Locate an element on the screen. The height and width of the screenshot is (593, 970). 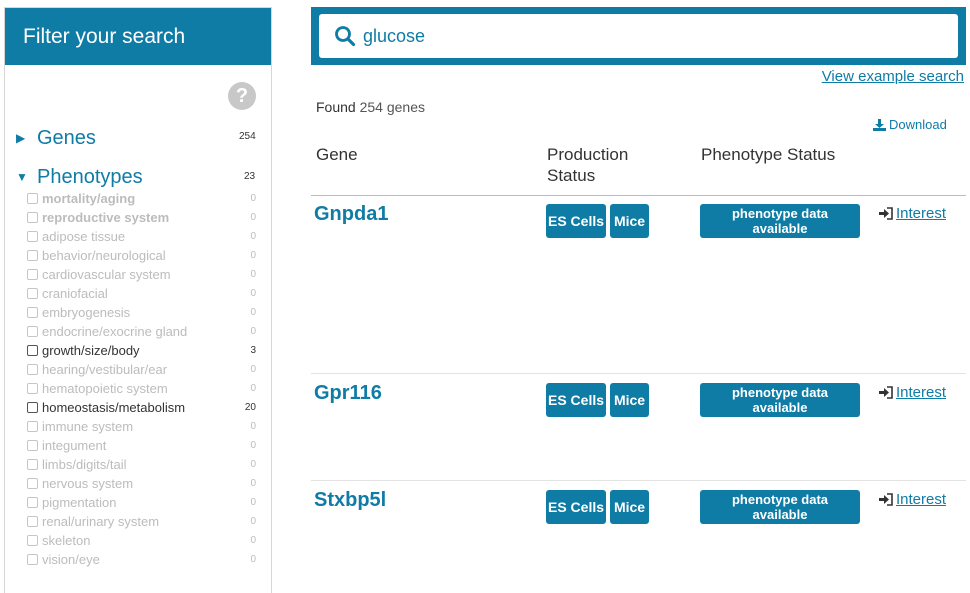
facet-genes-count: 254 is located at coordinates (247, 136).